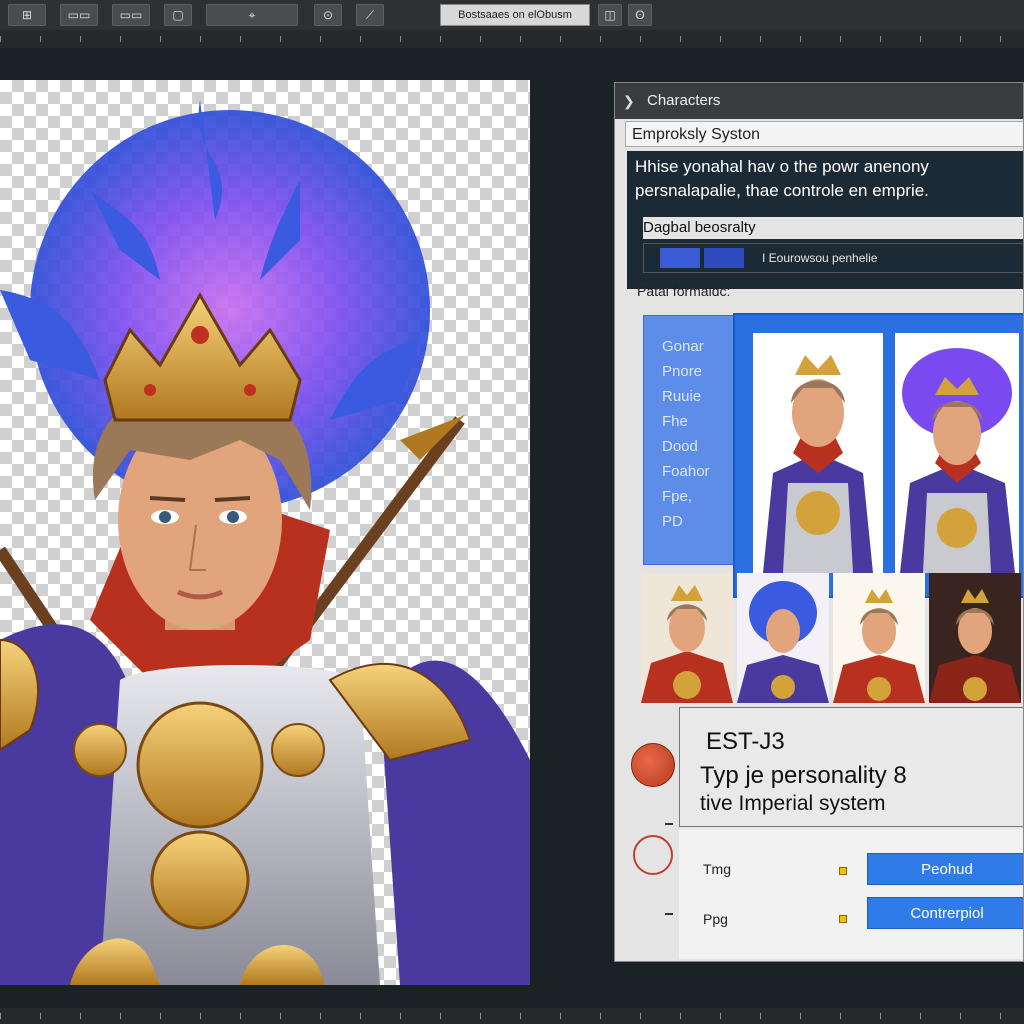 This screenshot has width=1024, height=1024. I want to click on chest-armor, so click(240, 825).